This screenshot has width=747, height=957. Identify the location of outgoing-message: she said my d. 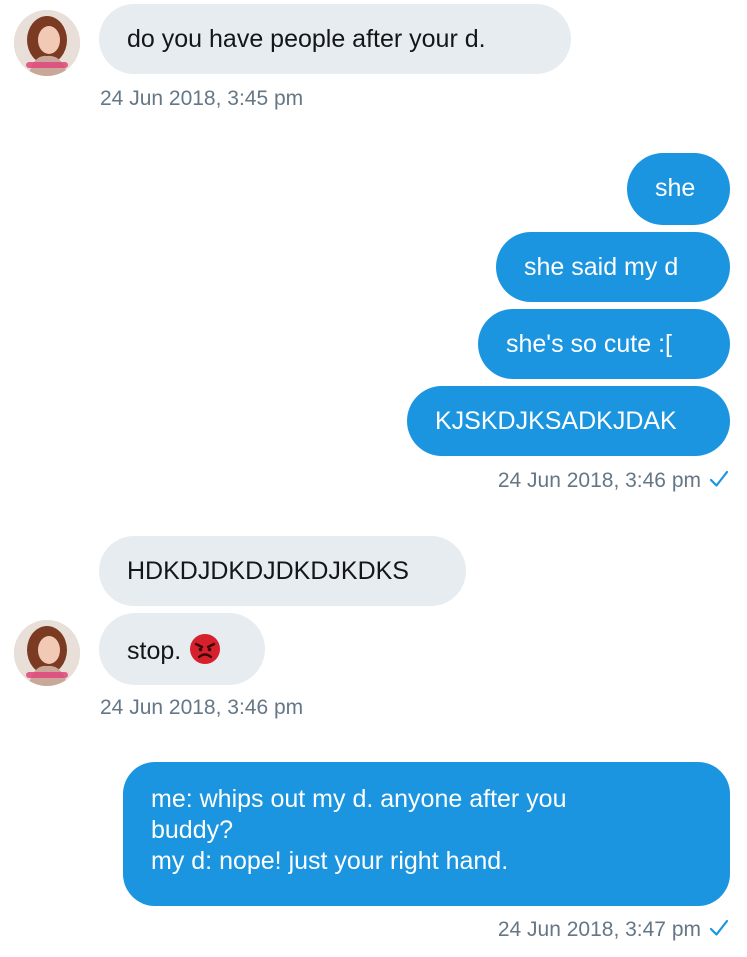
(613, 267).